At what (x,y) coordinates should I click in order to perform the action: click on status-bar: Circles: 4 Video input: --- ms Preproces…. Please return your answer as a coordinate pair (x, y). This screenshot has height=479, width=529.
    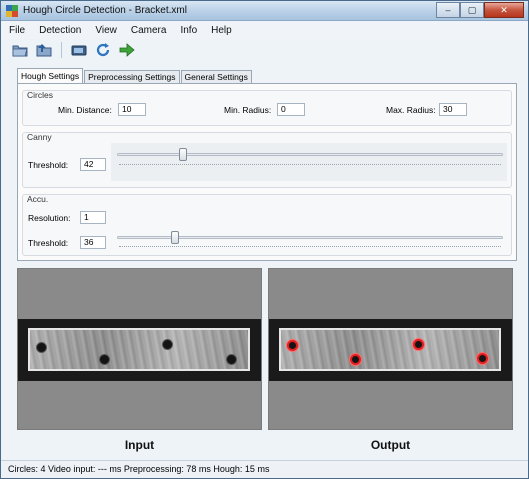
    Looking at the image, I should click on (264, 469).